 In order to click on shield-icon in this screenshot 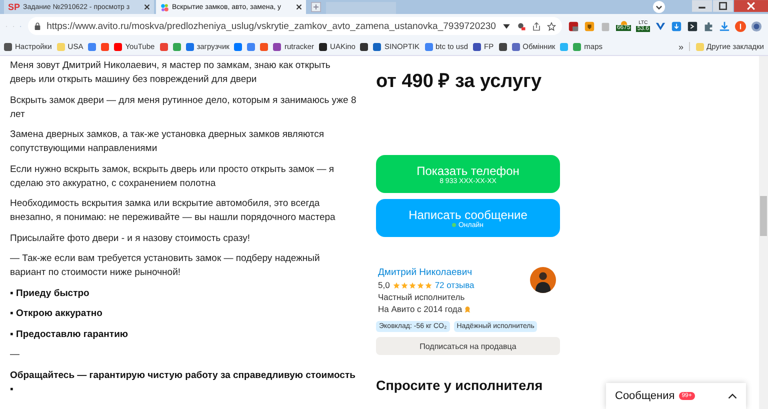, I will do `click(589, 26)`.